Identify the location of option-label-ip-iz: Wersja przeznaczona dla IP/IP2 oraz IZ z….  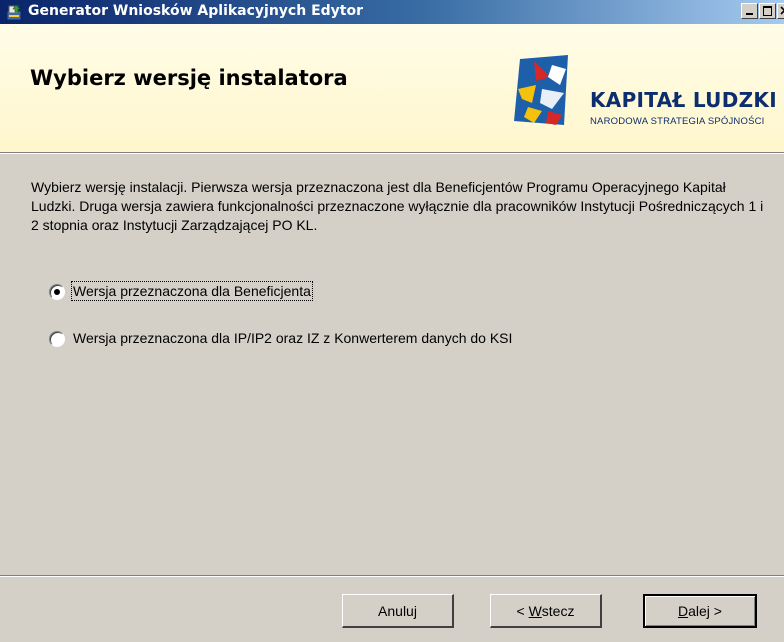
(292, 338).